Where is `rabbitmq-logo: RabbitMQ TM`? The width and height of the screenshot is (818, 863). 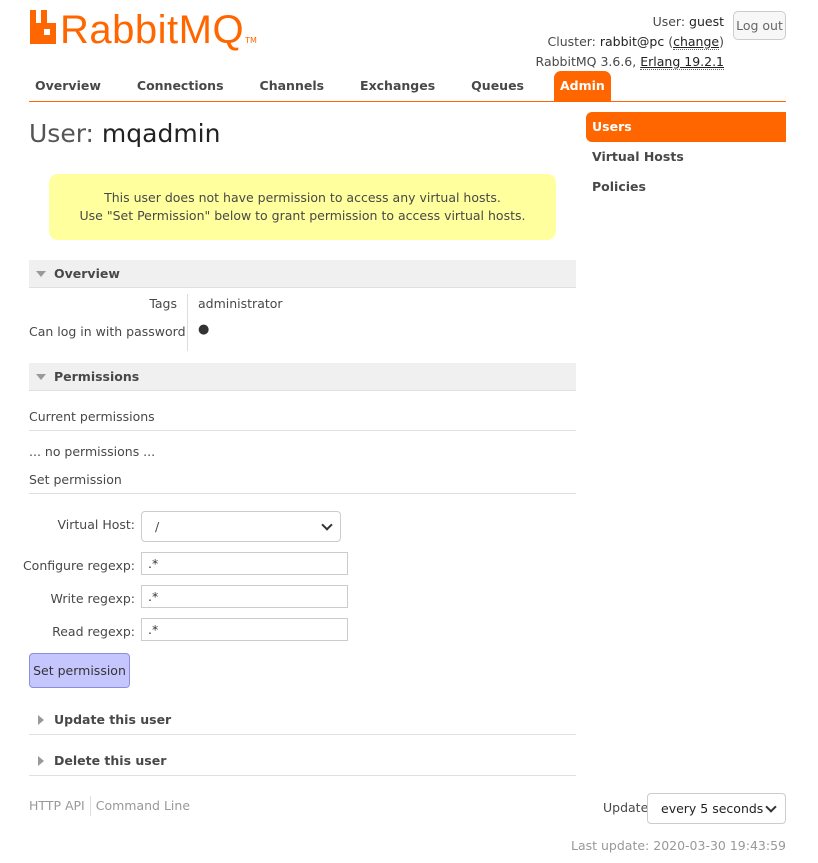
rabbitmq-logo: RabbitMQ TM is located at coordinates (142, 30).